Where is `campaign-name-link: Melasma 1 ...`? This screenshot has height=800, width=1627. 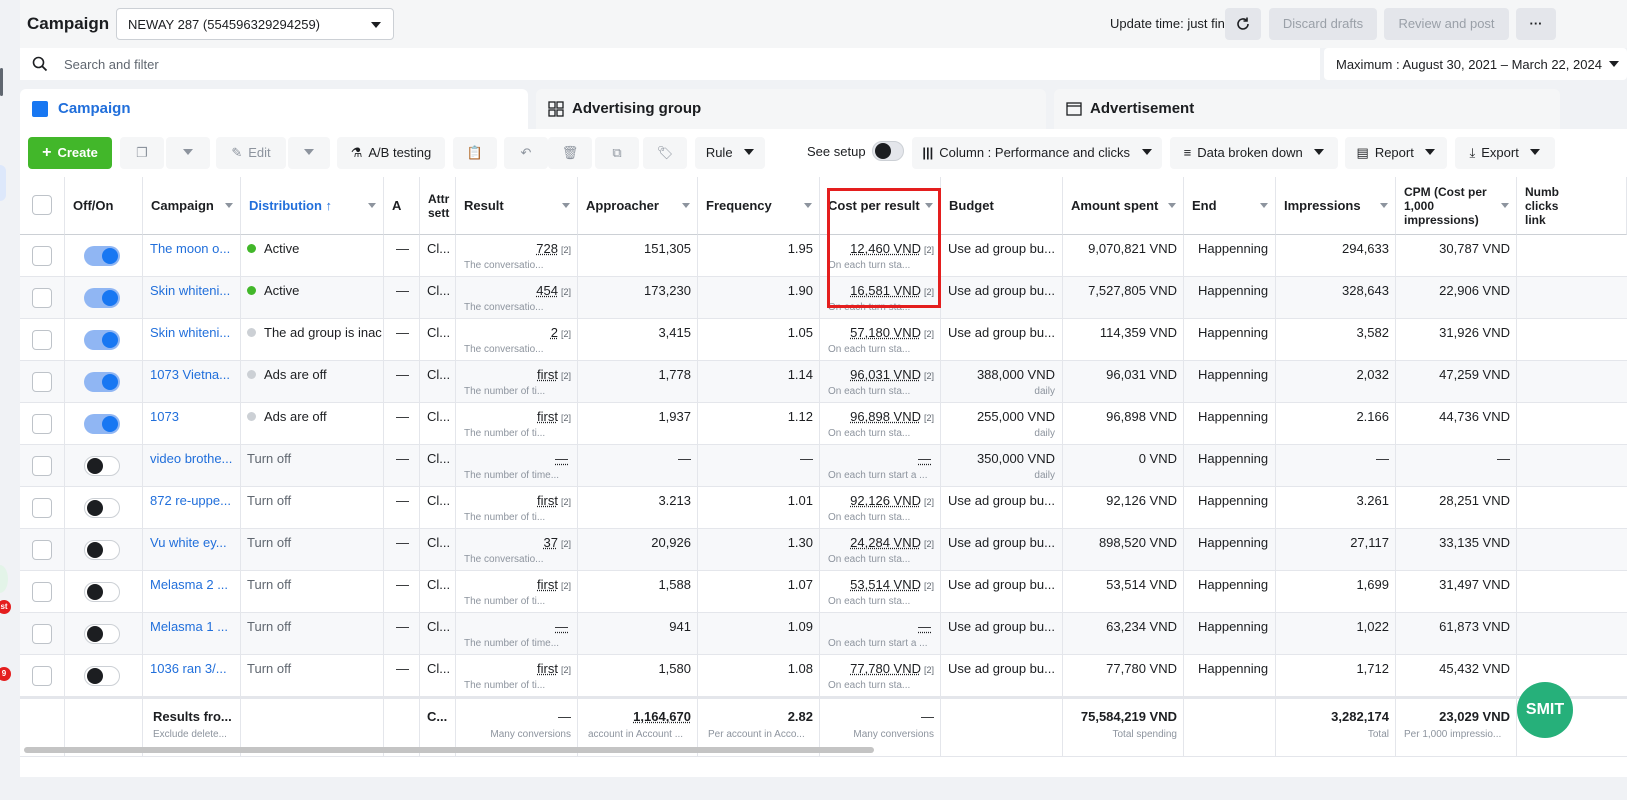
campaign-name-link: Melasma 1 ... is located at coordinates (189, 626).